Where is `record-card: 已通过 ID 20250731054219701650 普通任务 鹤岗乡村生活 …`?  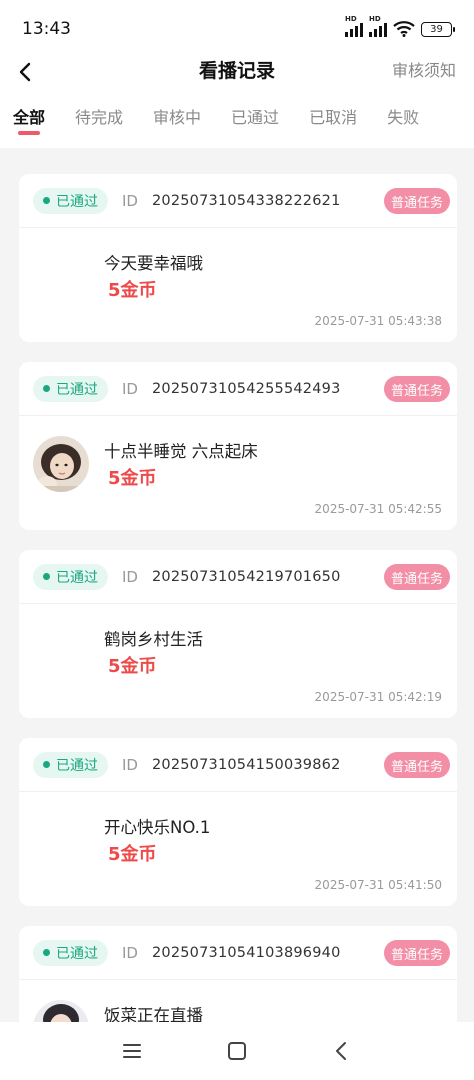 record-card: 已通过 ID 20250731054219701650 普通任务 鹤岗乡村生活 … is located at coordinates (238, 634).